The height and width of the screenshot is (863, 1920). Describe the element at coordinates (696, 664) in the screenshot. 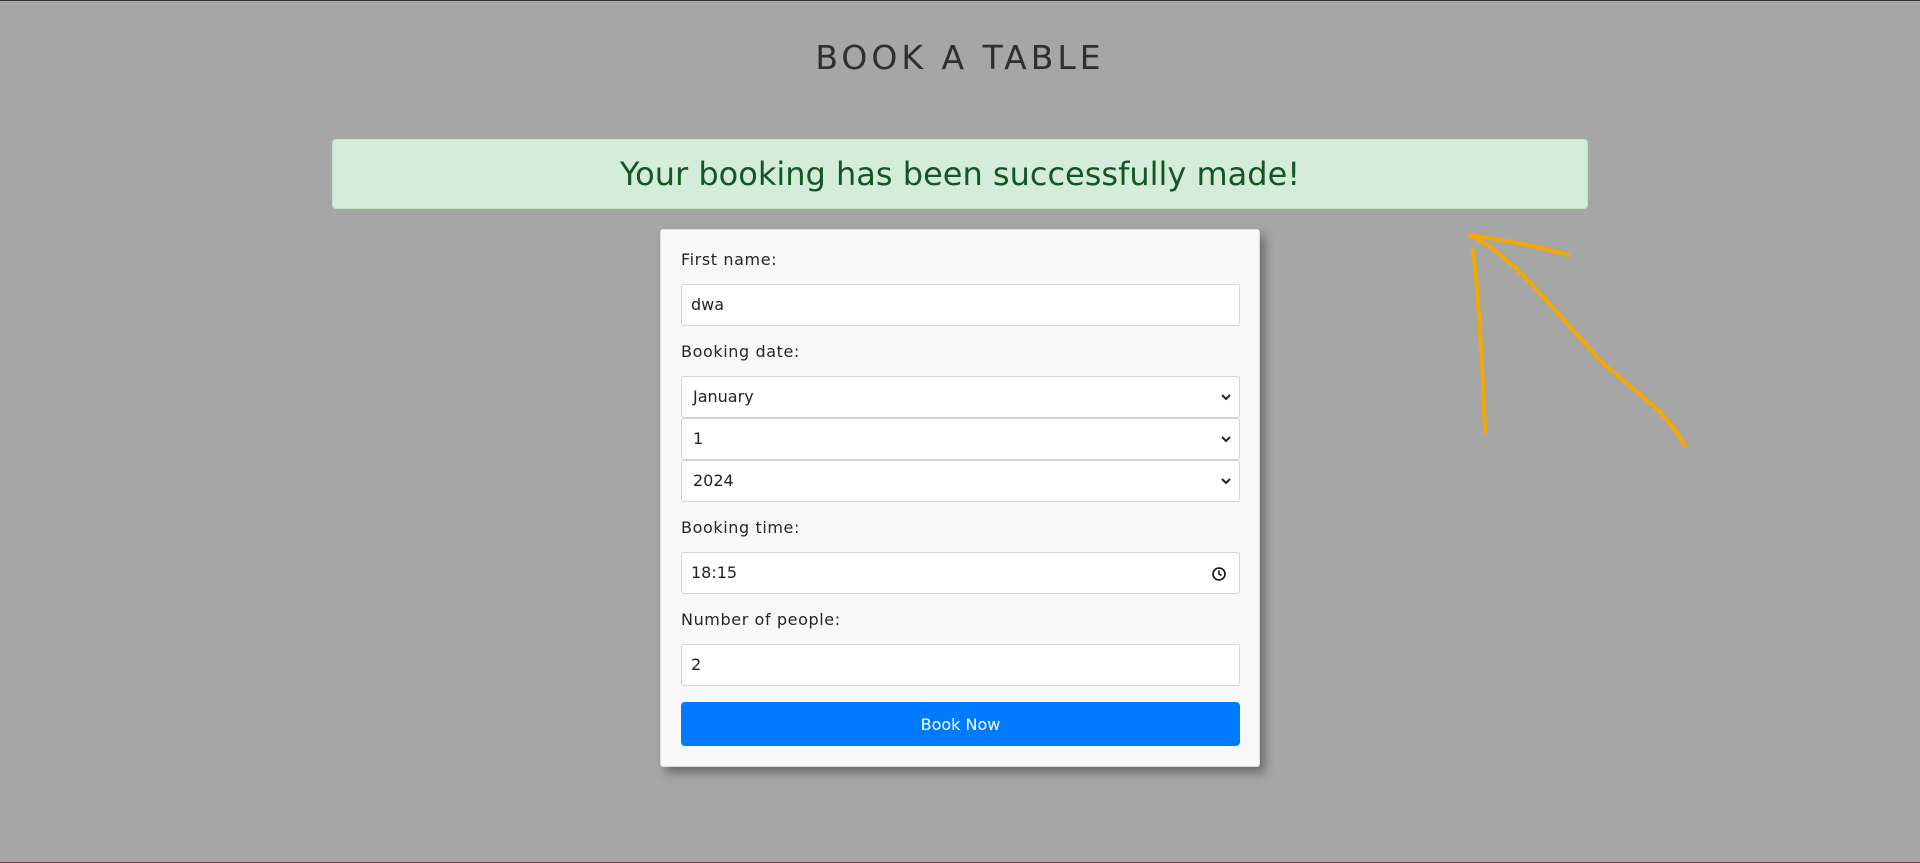

I see `people-value: 2` at that location.